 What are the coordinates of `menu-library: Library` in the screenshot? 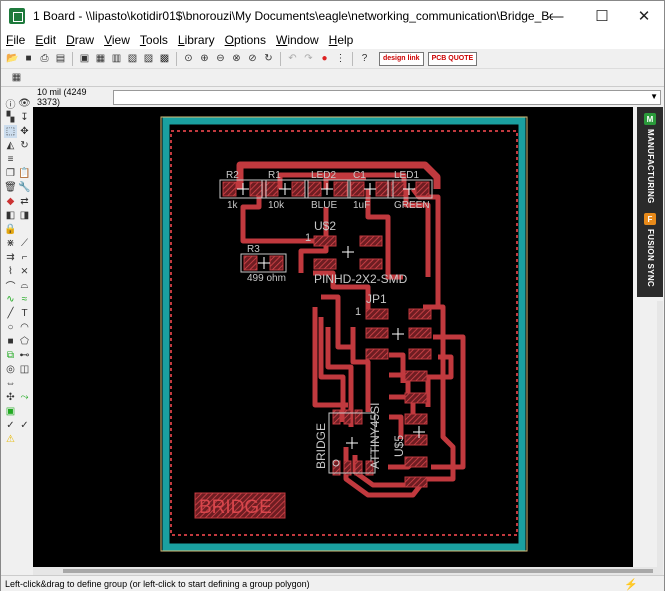 It's located at (196, 40).